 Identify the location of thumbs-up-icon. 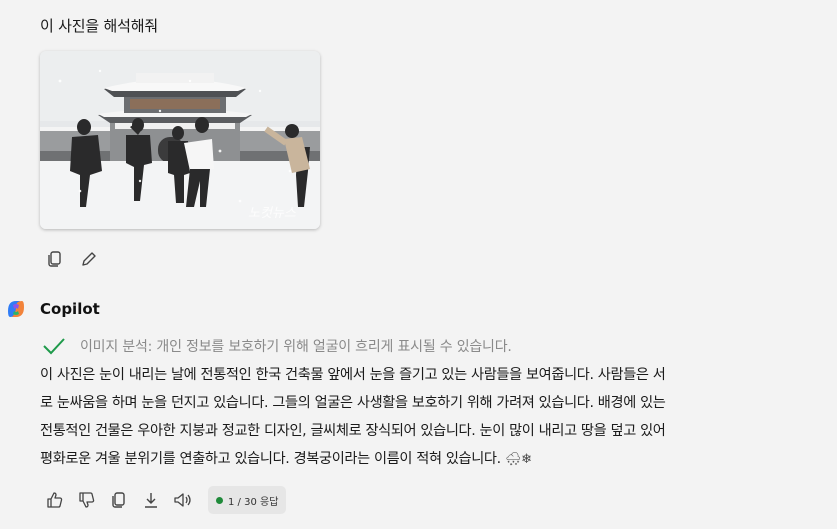
(55, 500).